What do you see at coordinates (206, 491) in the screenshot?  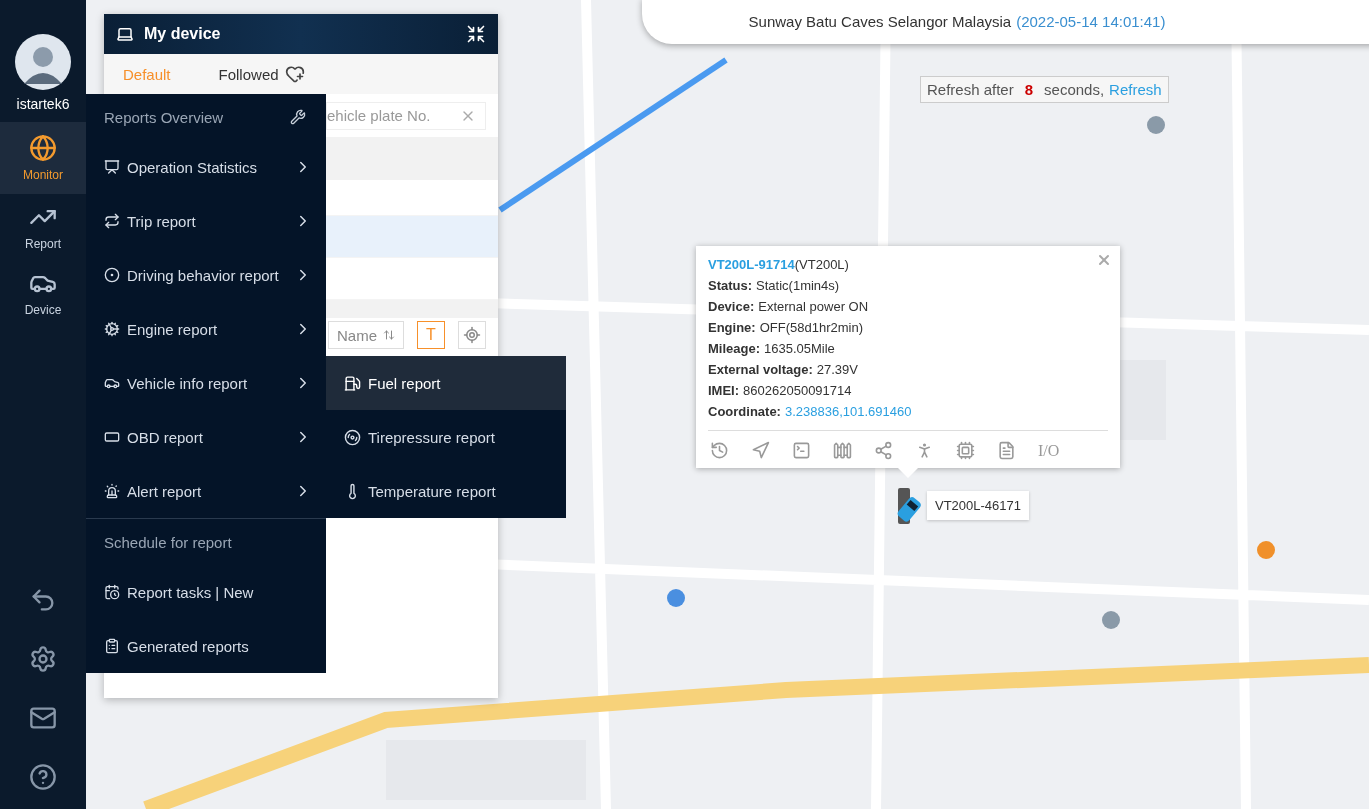 I see `menu-item: Alert report` at bounding box center [206, 491].